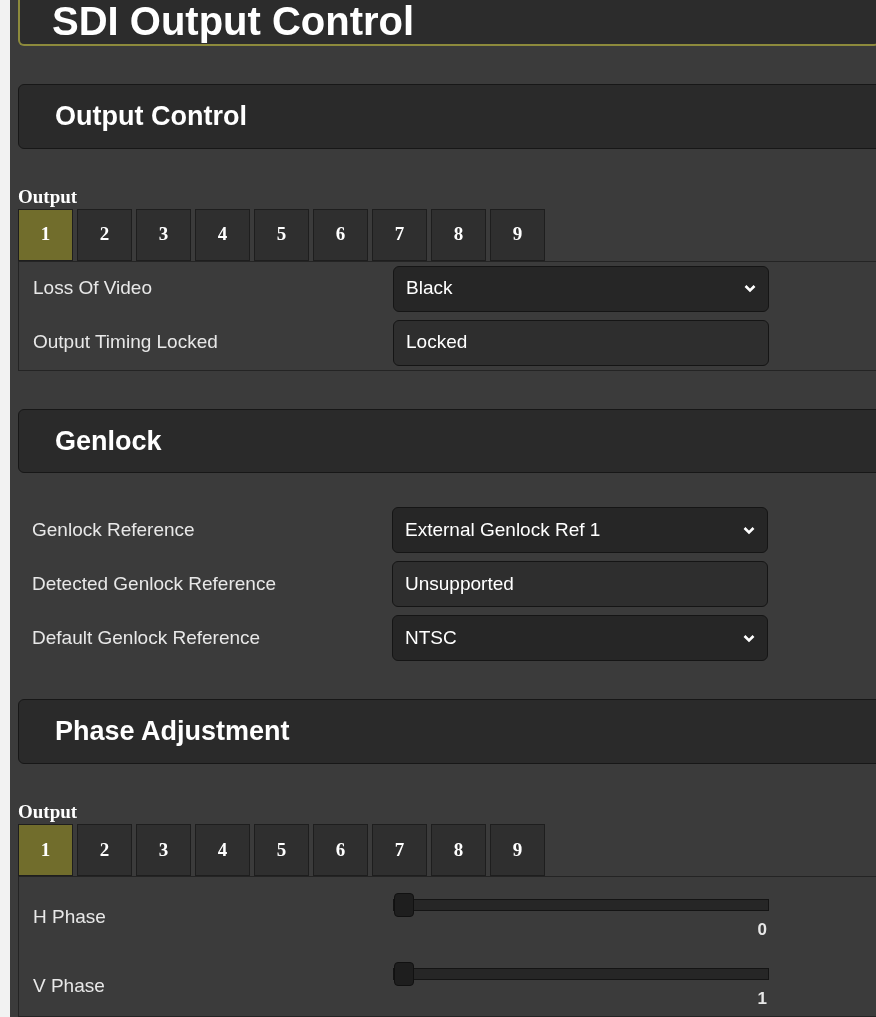  I want to click on field-label: Default Genlock Reference, so click(147, 638).